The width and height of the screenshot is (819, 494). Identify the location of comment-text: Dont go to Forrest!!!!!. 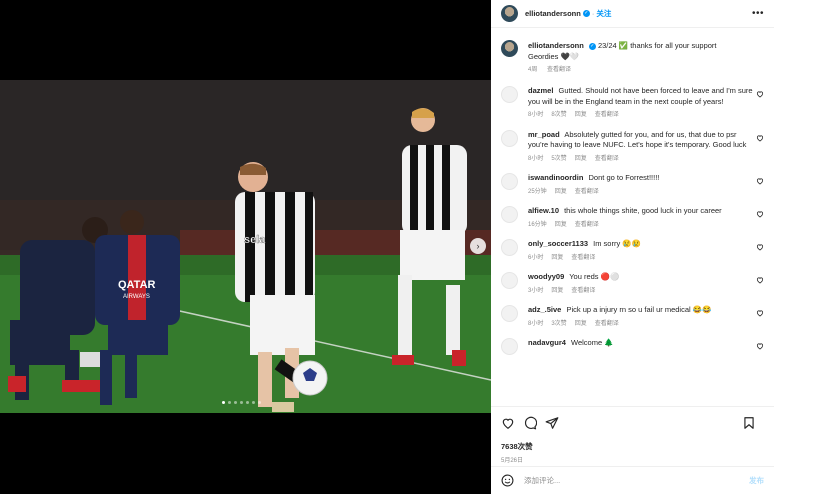
(624, 177).